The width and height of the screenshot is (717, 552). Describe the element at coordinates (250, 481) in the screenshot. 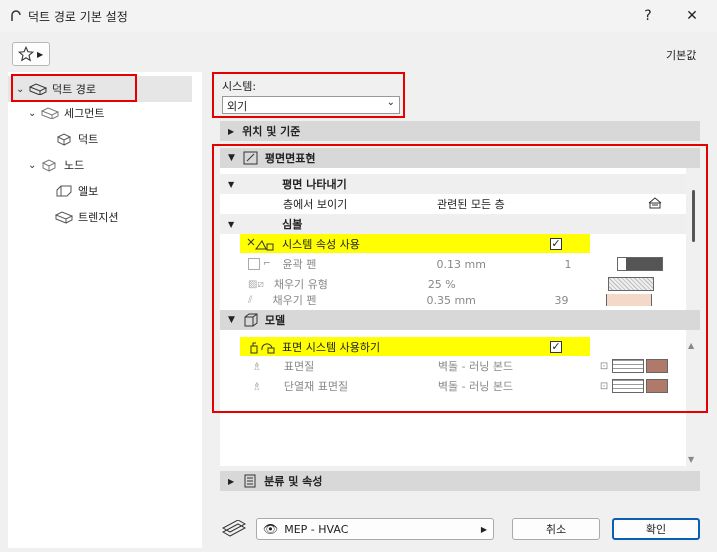

I see `classification-icon` at that location.